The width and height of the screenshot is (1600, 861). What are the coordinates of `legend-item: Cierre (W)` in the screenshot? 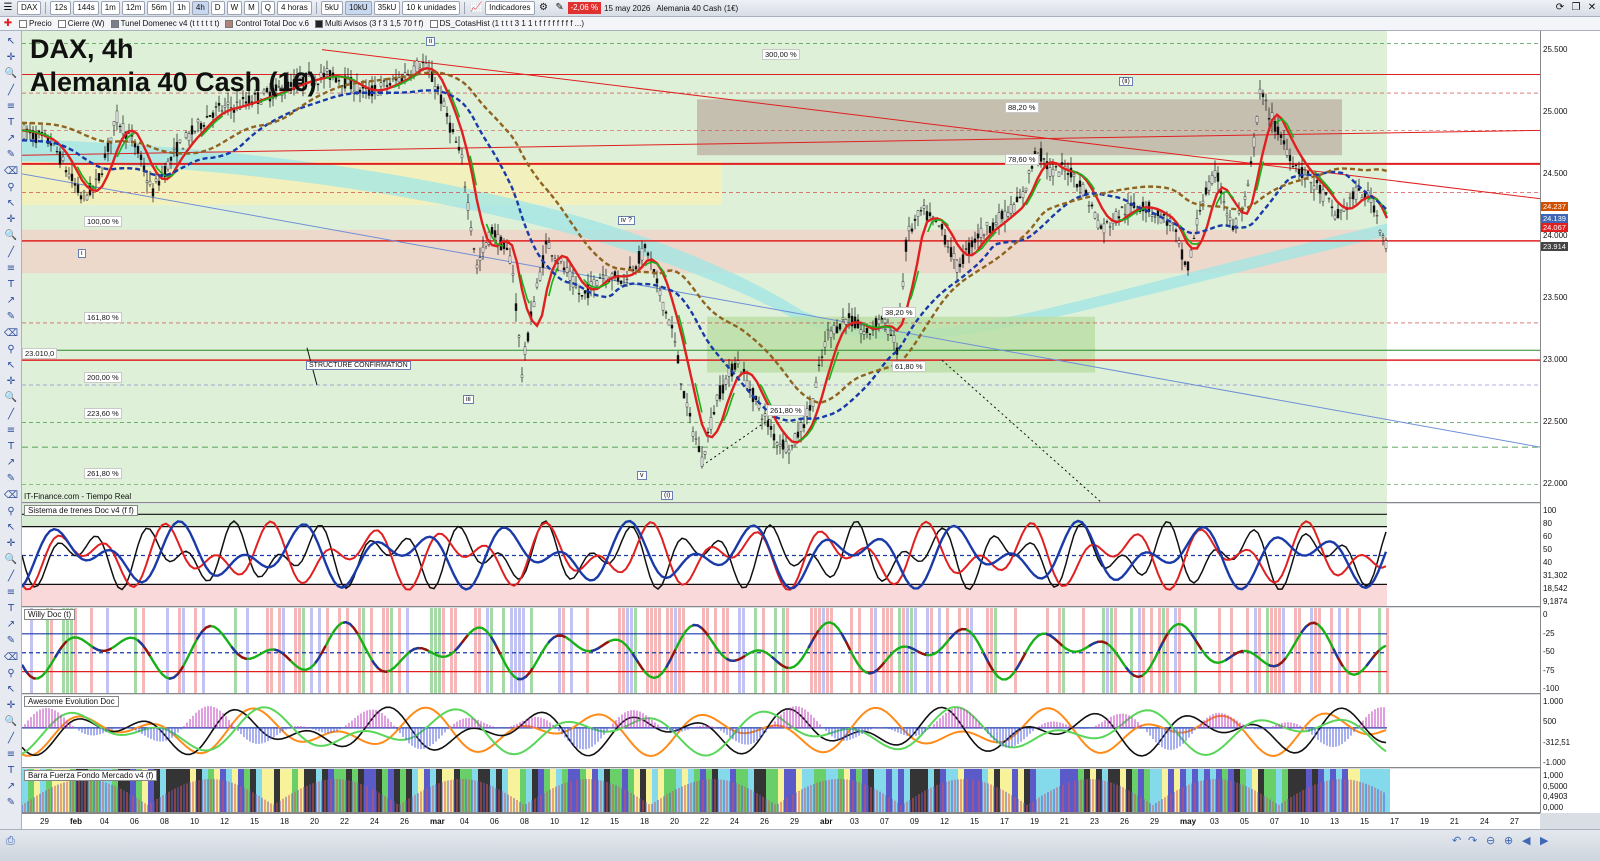 It's located at (81, 23).